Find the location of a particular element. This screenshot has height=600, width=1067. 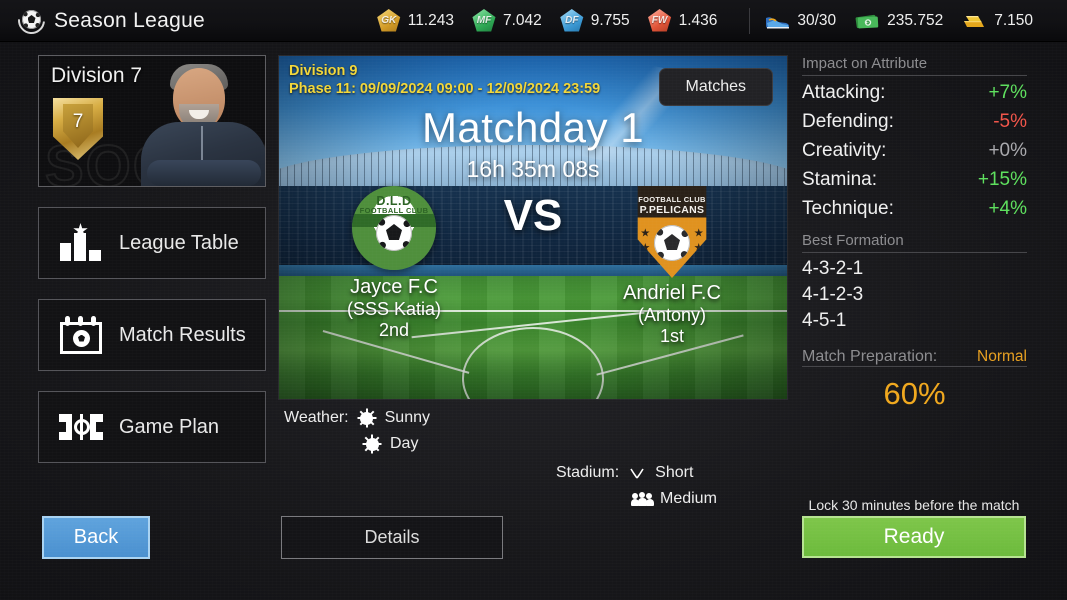

home-team-rank: 2nd is located at coordinates (394, 330).